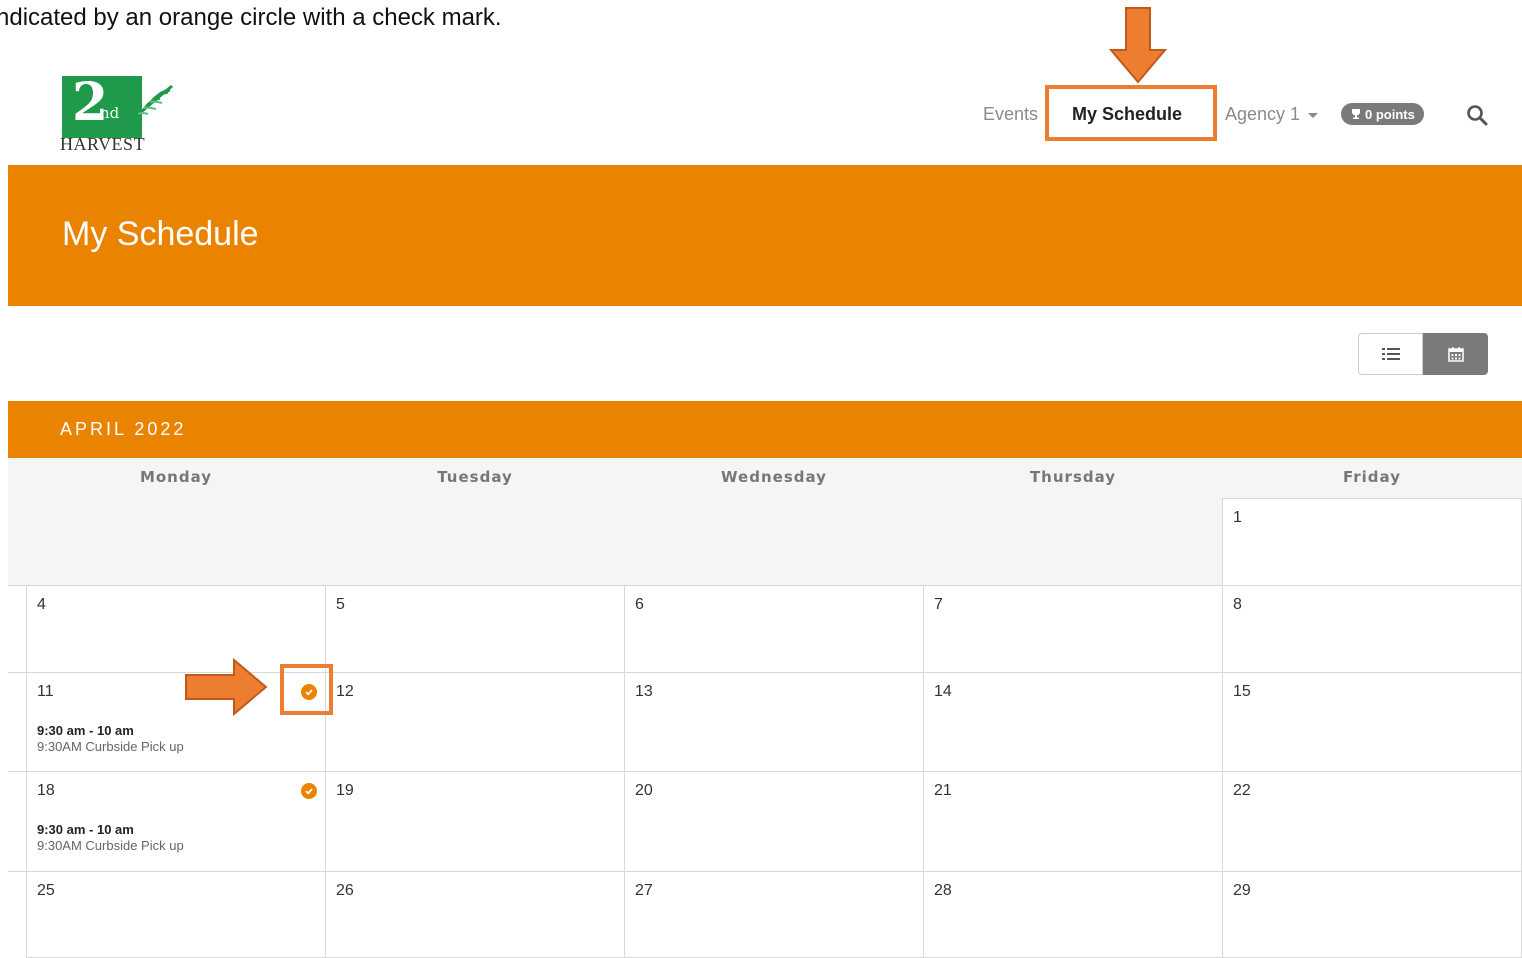 The width and height of the screenshot is (1522, 958). What do you see at coordinates (1356, 114) in the screenshot?
I see `trophy-icon` at bounding box center [1356, 114].